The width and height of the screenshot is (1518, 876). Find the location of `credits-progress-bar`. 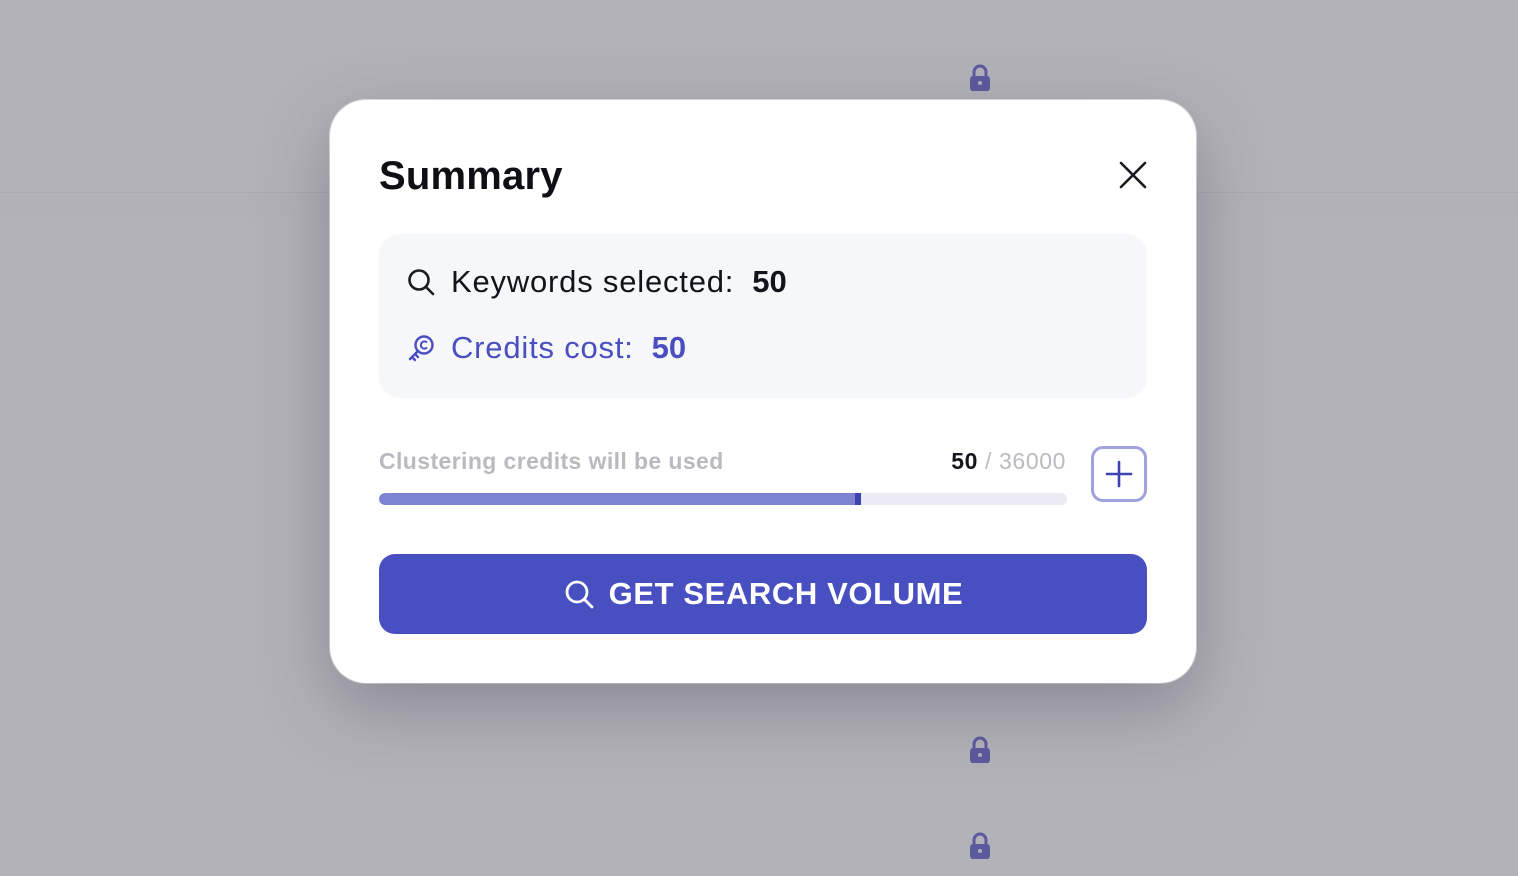

credits-progress-bar is located at coordinates (723, 499).